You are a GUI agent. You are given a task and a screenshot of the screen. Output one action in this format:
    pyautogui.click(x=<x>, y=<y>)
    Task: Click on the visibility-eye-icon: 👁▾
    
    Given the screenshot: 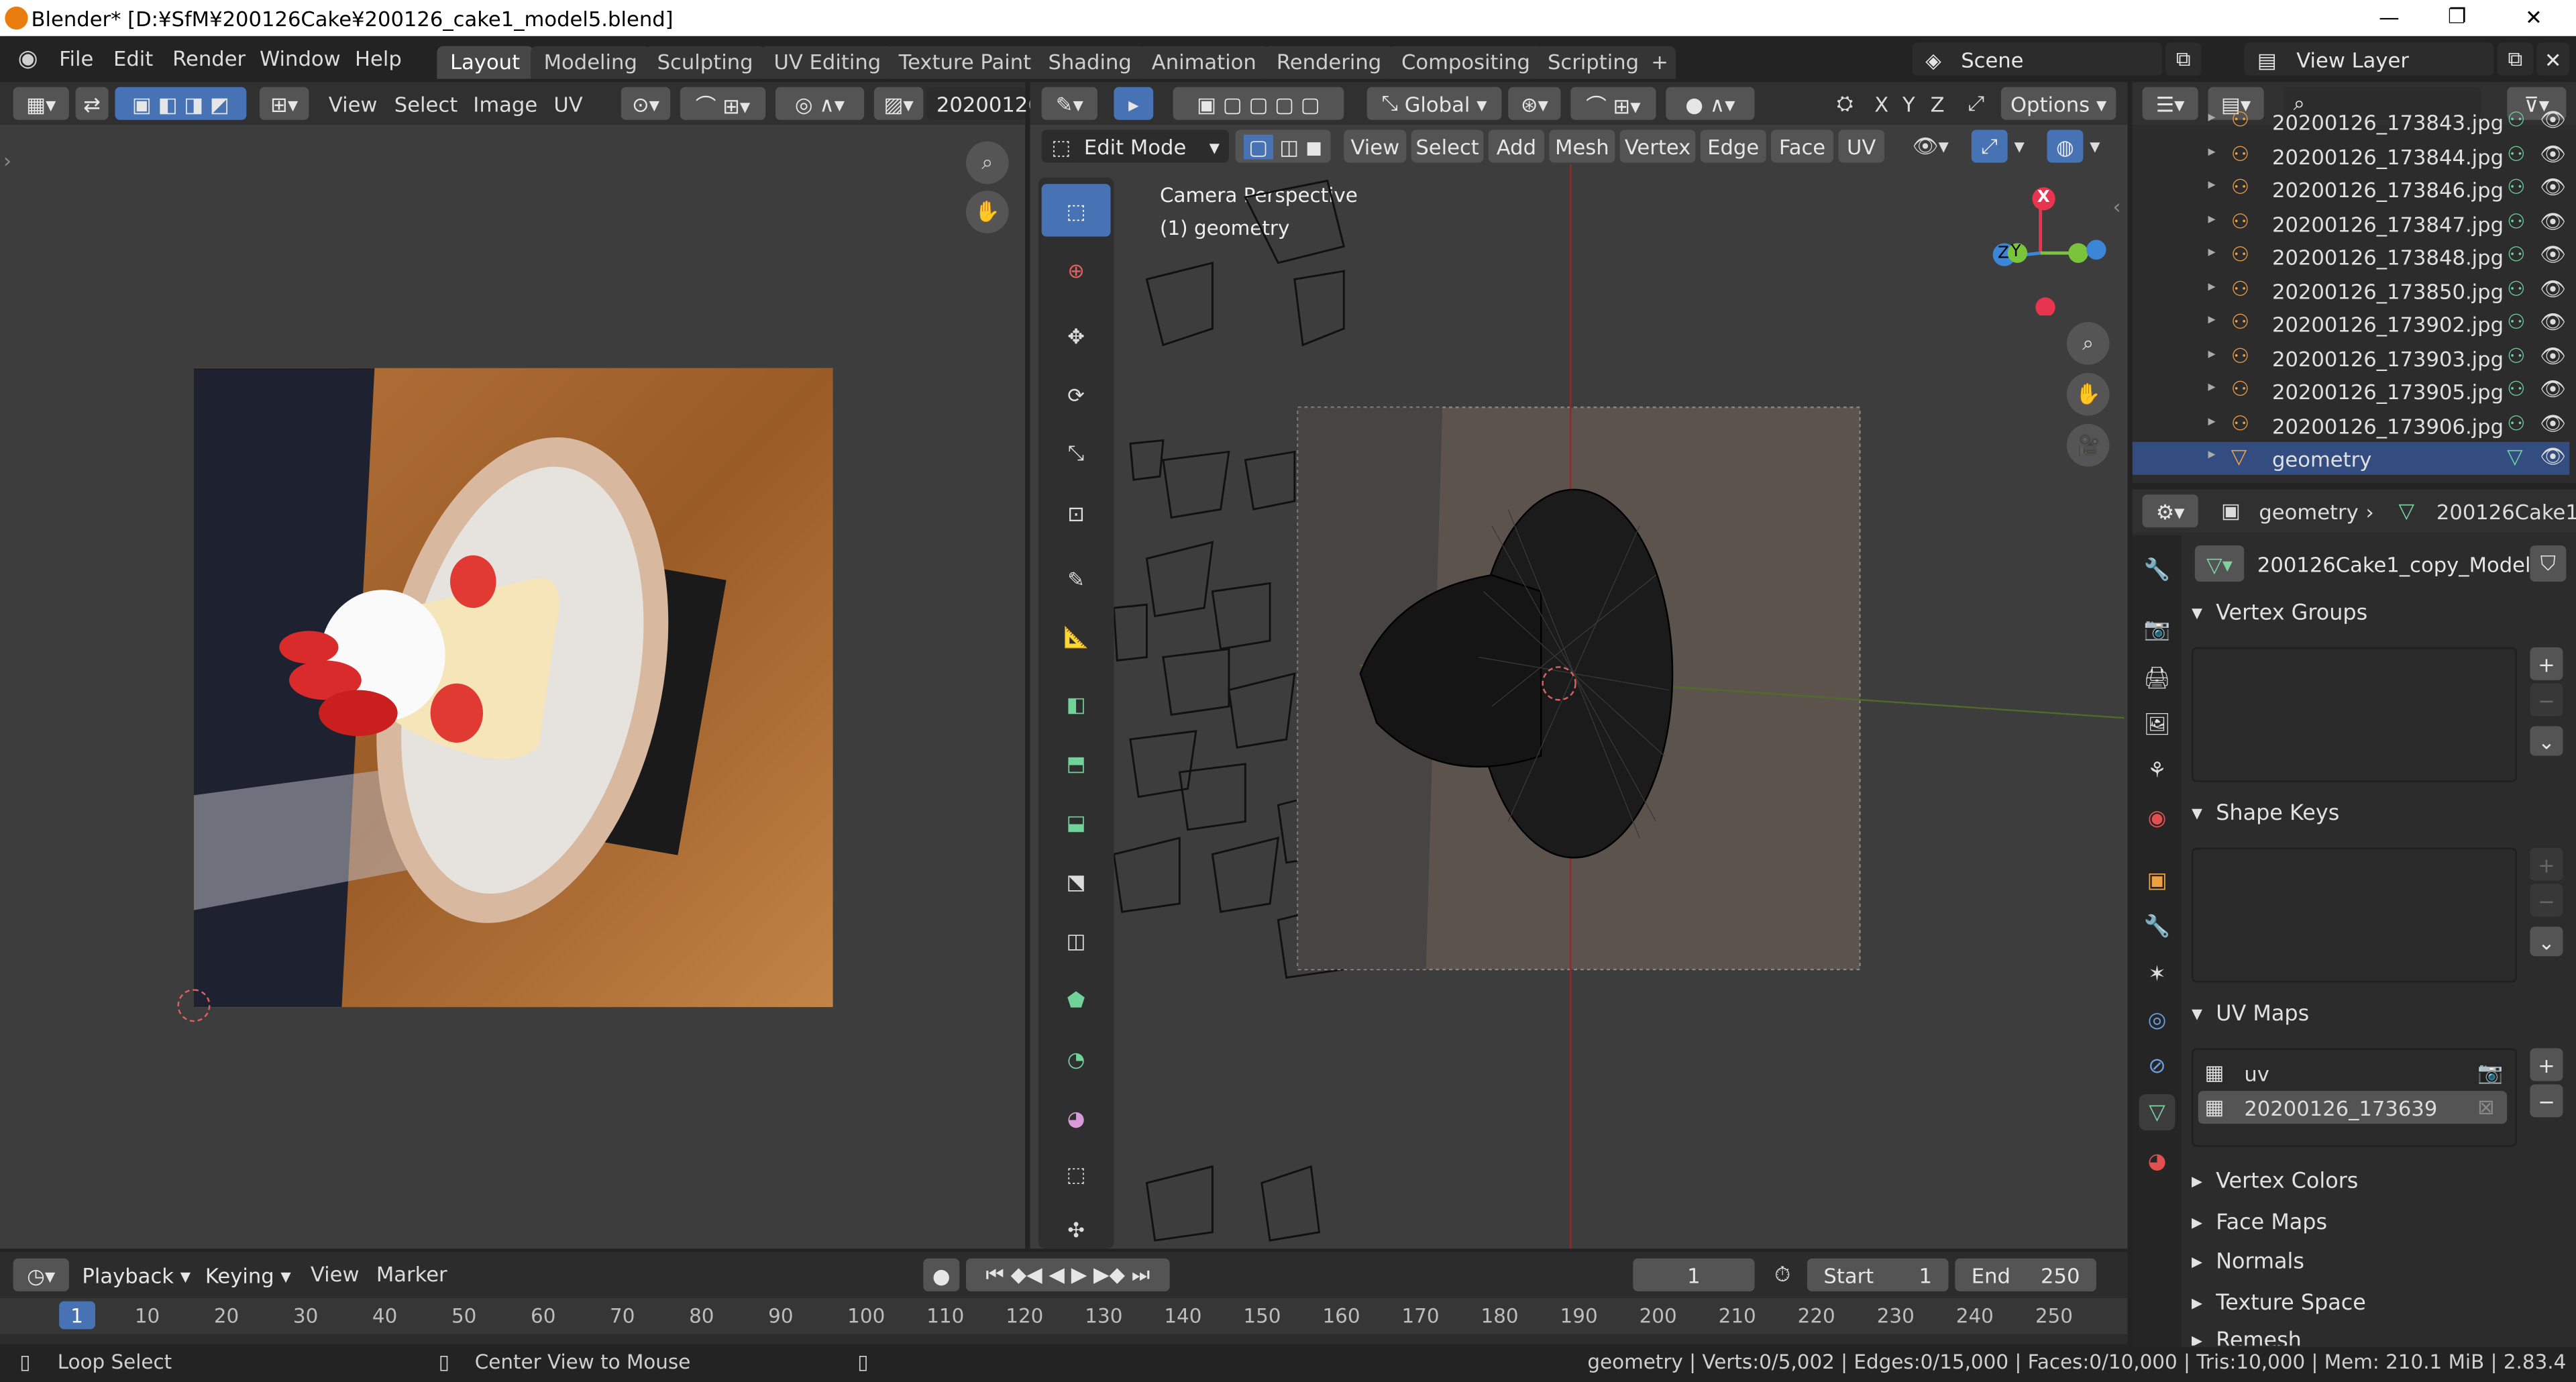 What is the action you would take?
    pyautogui.click(x=1931, y=146)
    